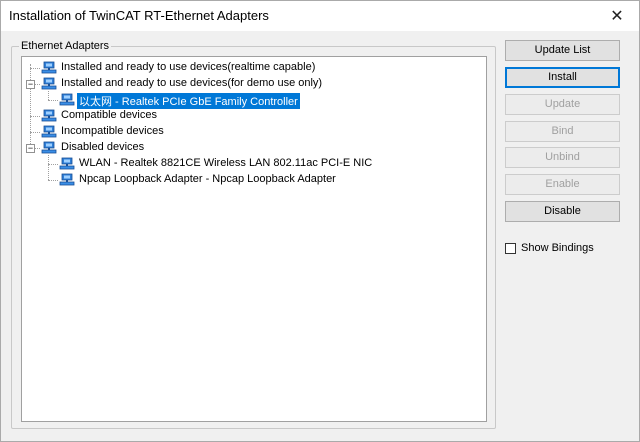 The width and height of the screenshot is (640, 442). Describe the element at coordinates (562, 157) in the screenshot. I see `unbind-button: Unbind` at that location.